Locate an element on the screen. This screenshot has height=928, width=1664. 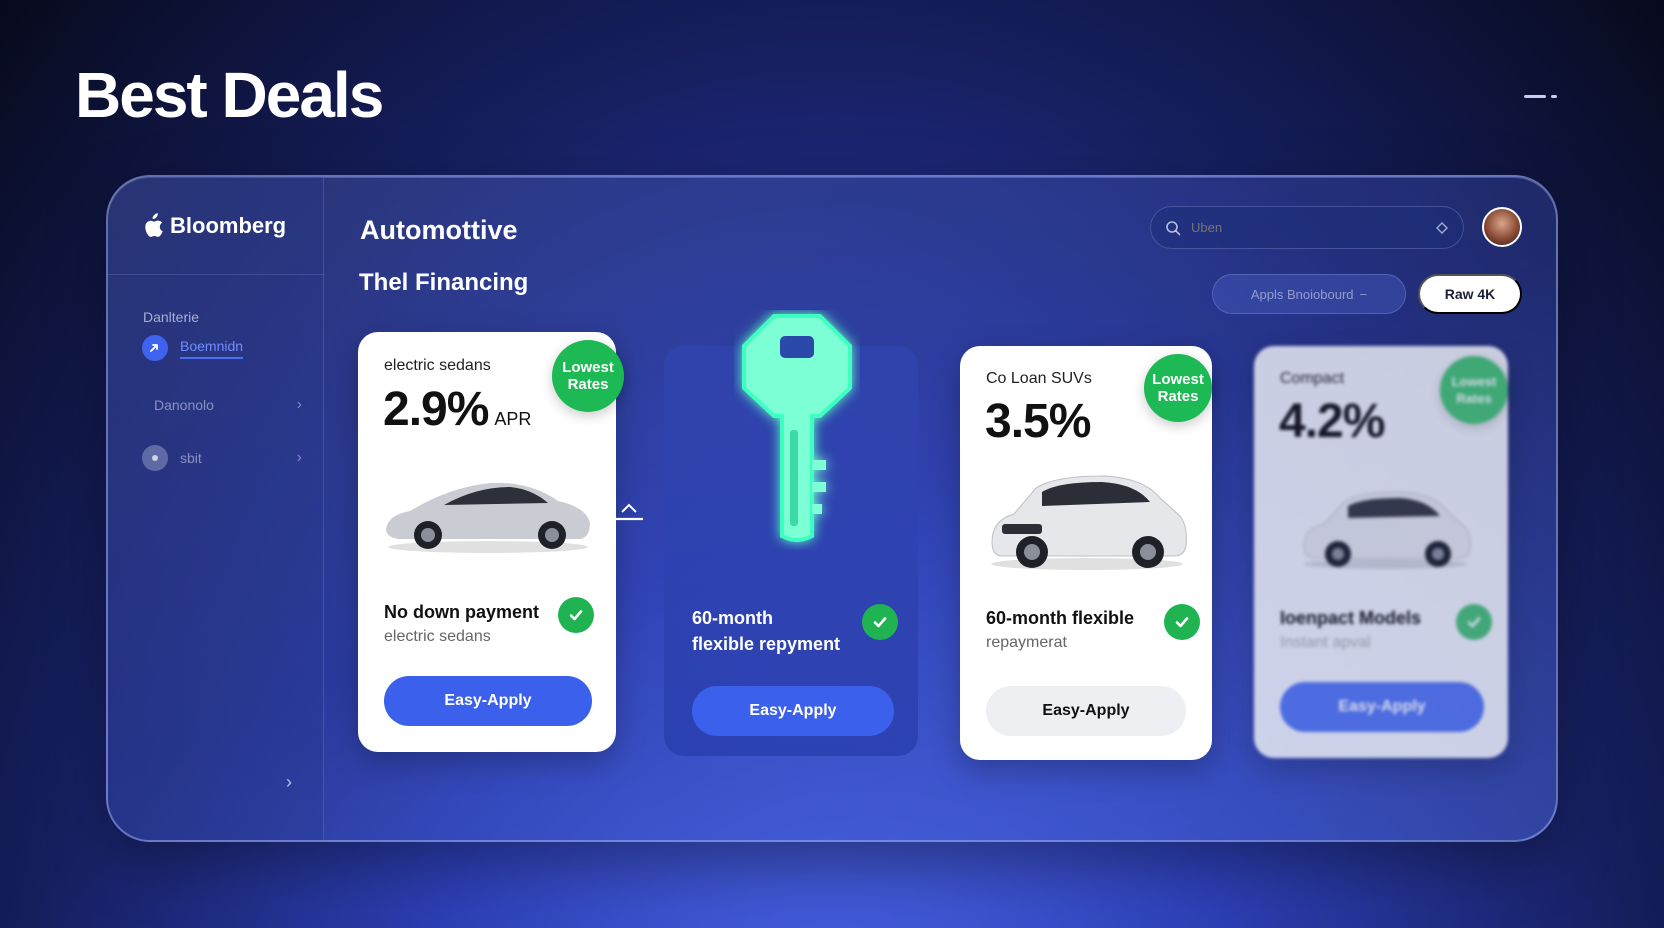
deal-card-flexible-repayment: 60-month flexible repyment Easy-Apply is located at coordinates (791, 535).